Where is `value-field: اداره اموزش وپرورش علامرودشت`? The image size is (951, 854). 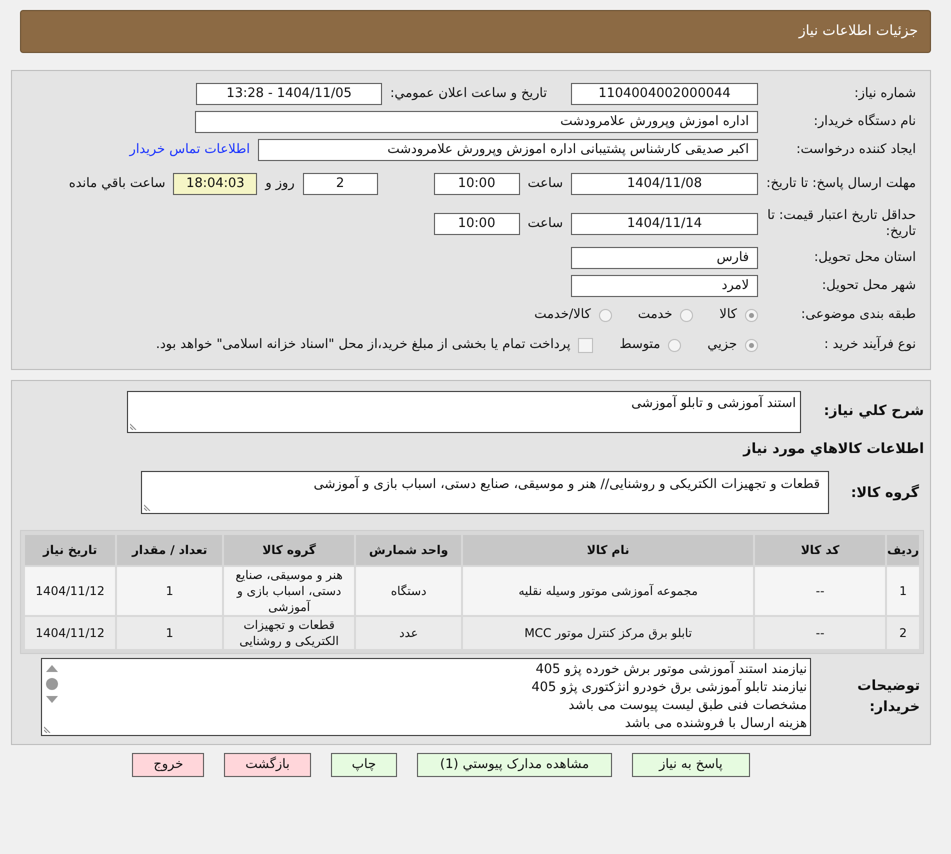
value-field: اداره اموزش وپرورش علامرودشت is located at coordinates (476, 122).